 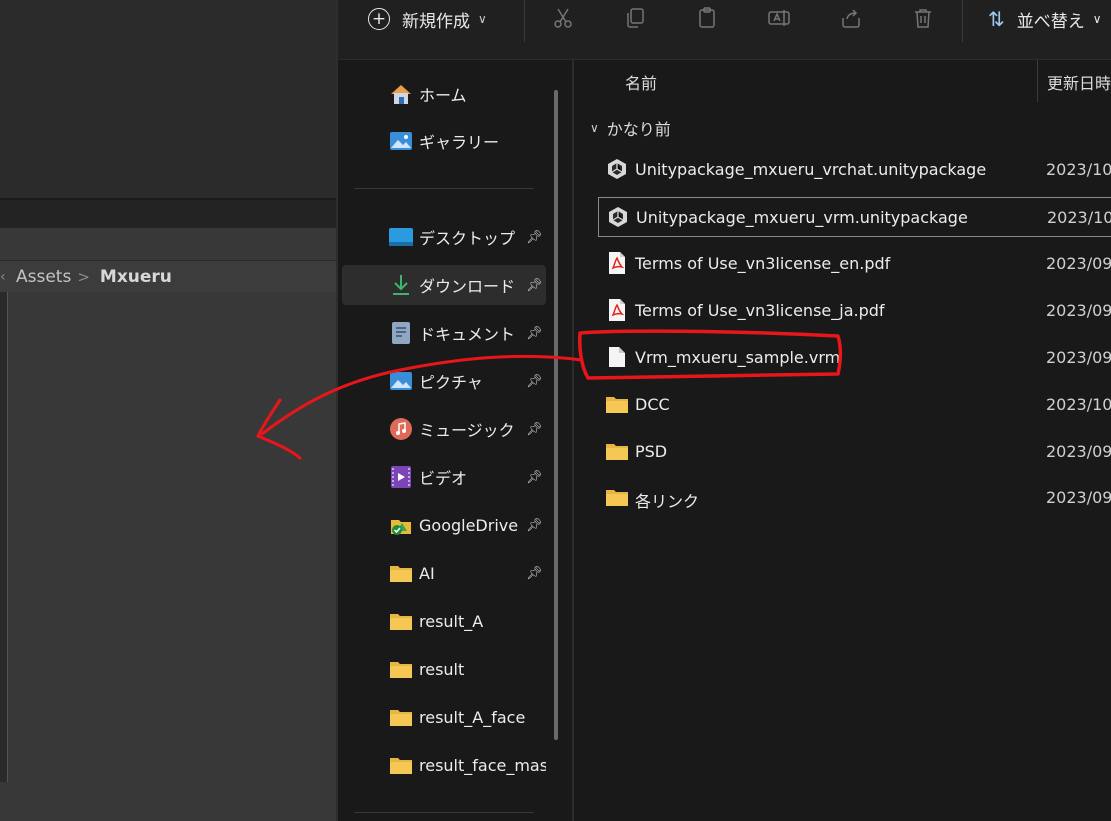 What do you see at coordinates (563, 18) in the screenshot?
I see `cut-icon` at bounding box center [563, 18].